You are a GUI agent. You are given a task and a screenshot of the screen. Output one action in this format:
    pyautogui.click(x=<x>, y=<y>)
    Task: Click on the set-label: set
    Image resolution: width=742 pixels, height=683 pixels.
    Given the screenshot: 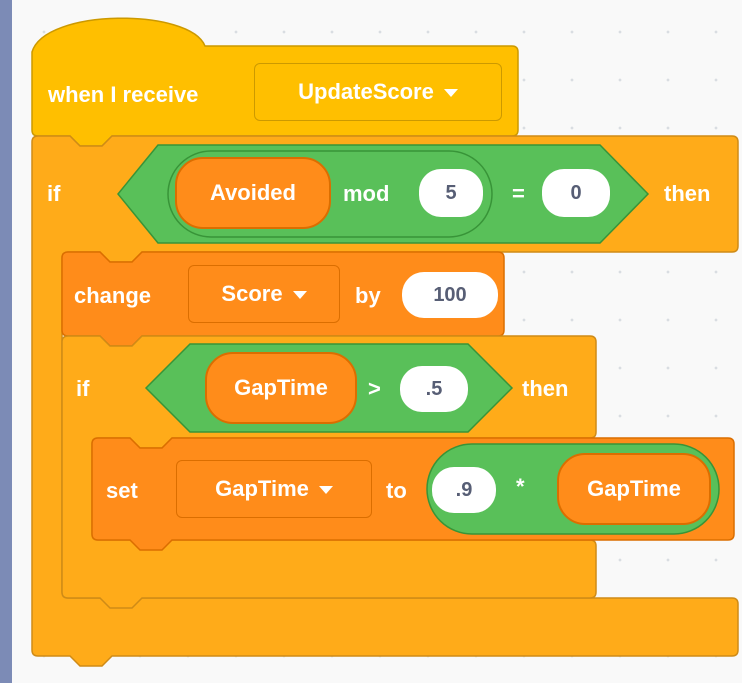 What is the action you would take?
    pyautogui.click(x=122, y=490)
    